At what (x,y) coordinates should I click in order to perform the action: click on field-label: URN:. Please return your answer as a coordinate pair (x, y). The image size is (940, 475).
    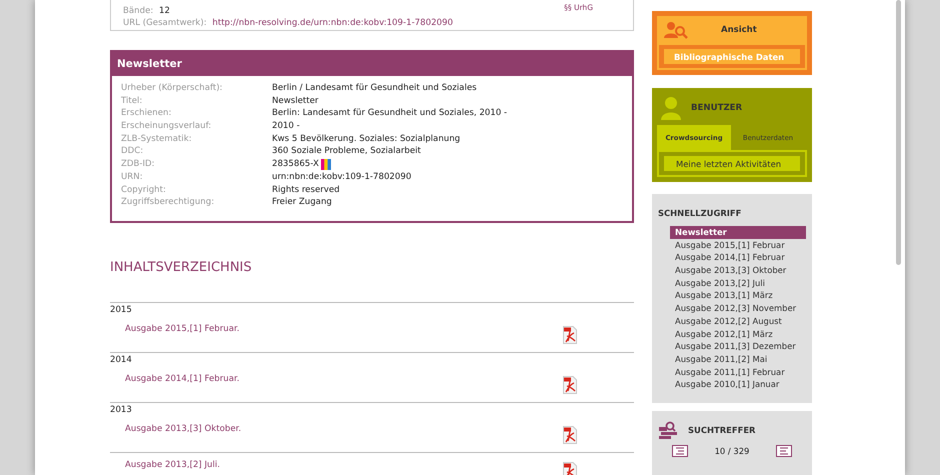
    Looking at the image, I should click on (132, 177).